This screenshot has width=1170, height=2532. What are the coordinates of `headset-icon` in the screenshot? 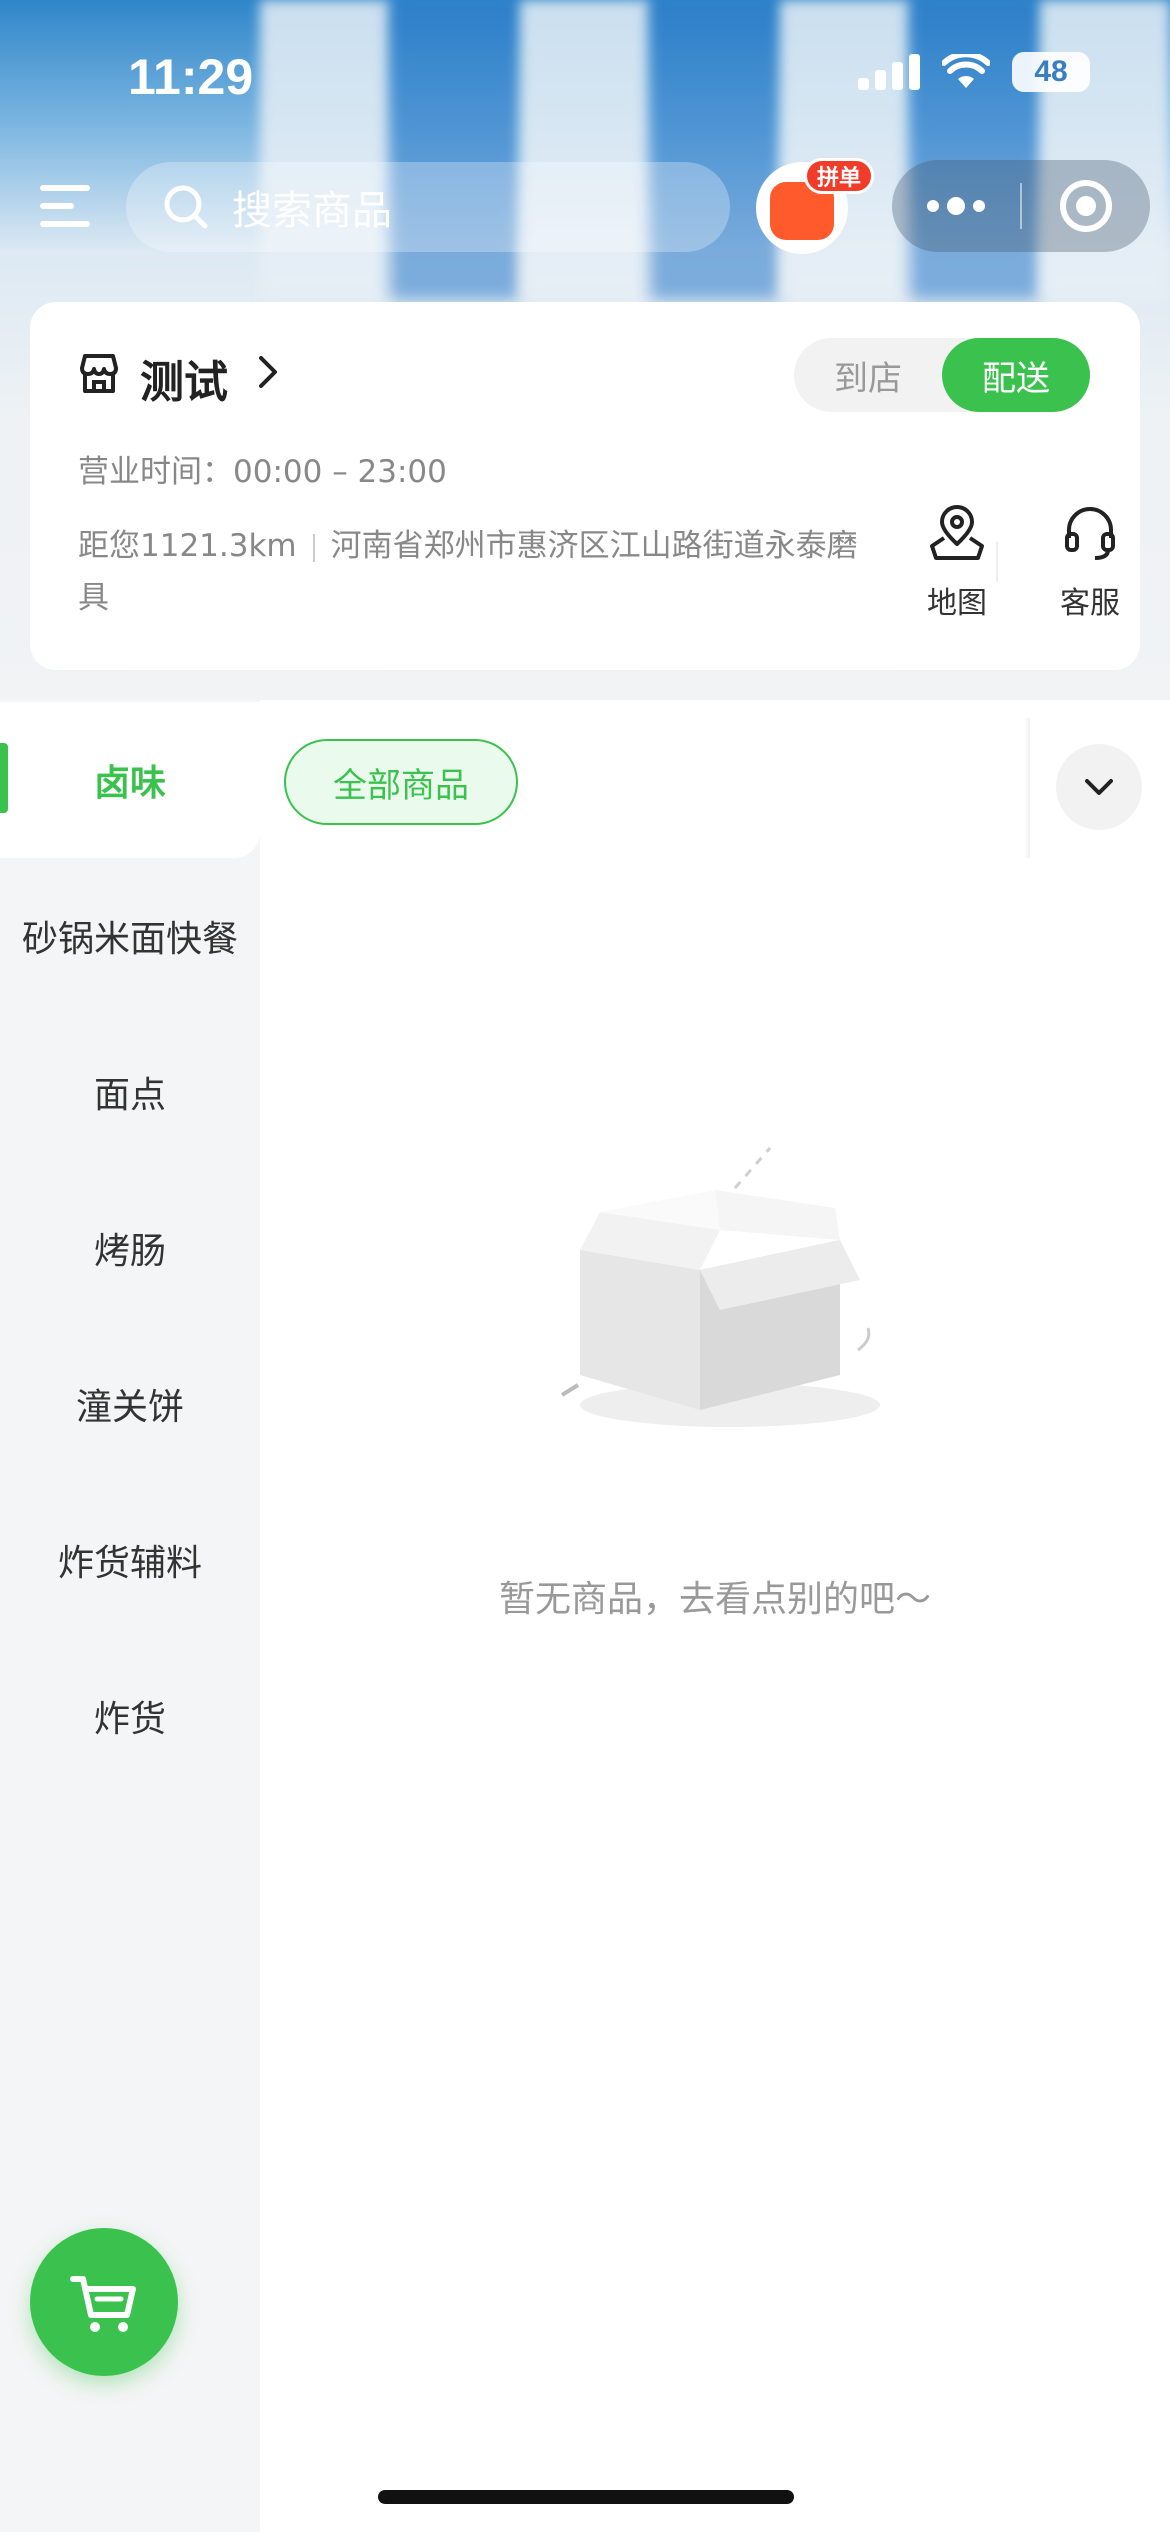 It's located at (1090, 533).